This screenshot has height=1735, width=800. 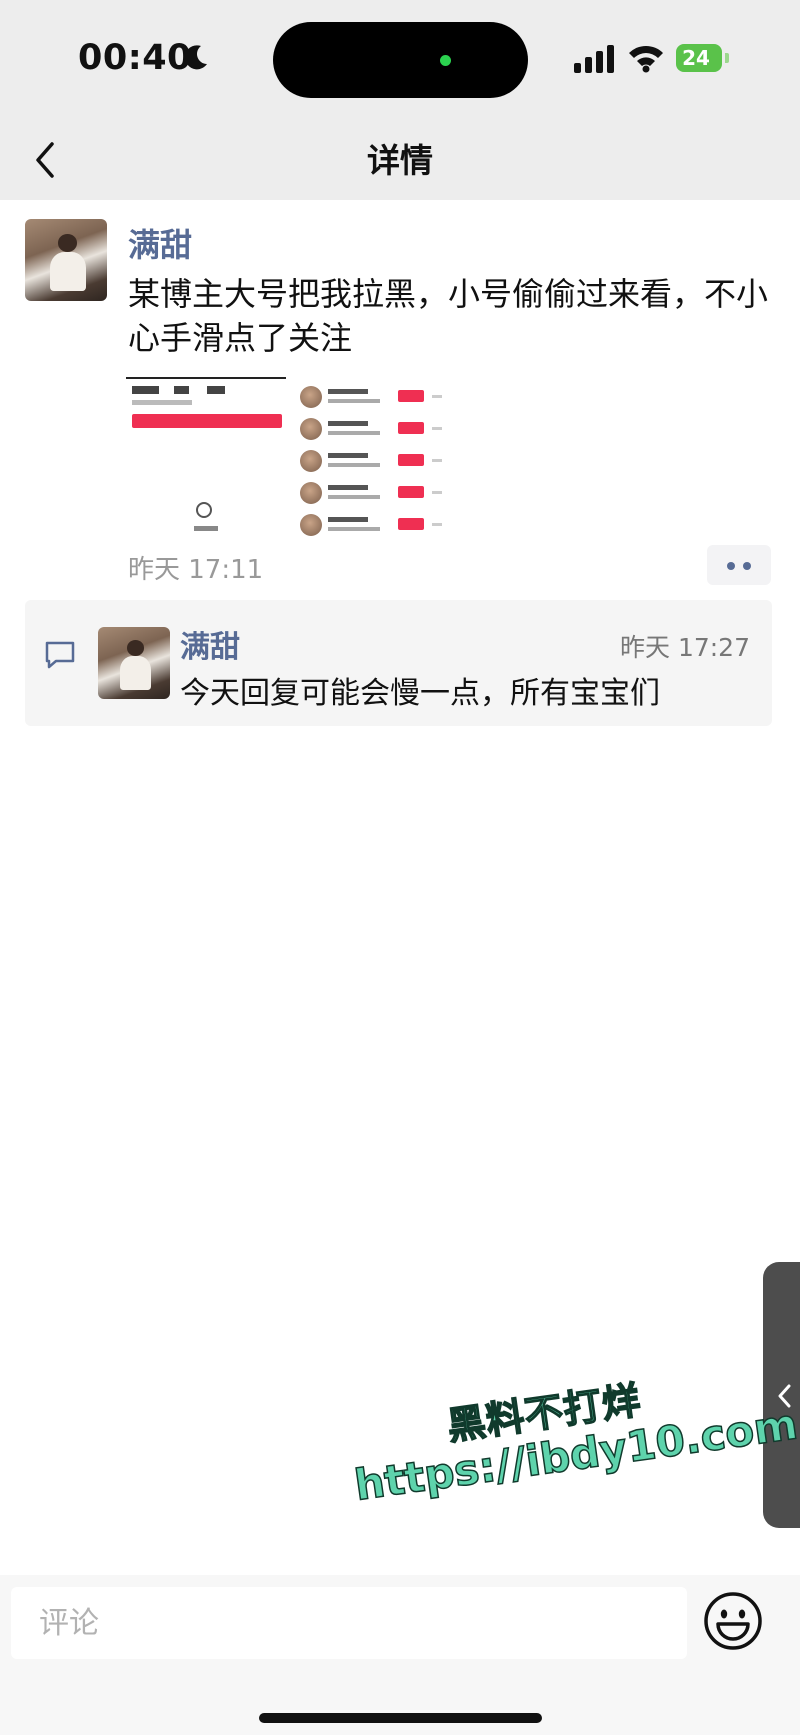 I want to click on battery-icon: 24, so click(x=699, y=58).